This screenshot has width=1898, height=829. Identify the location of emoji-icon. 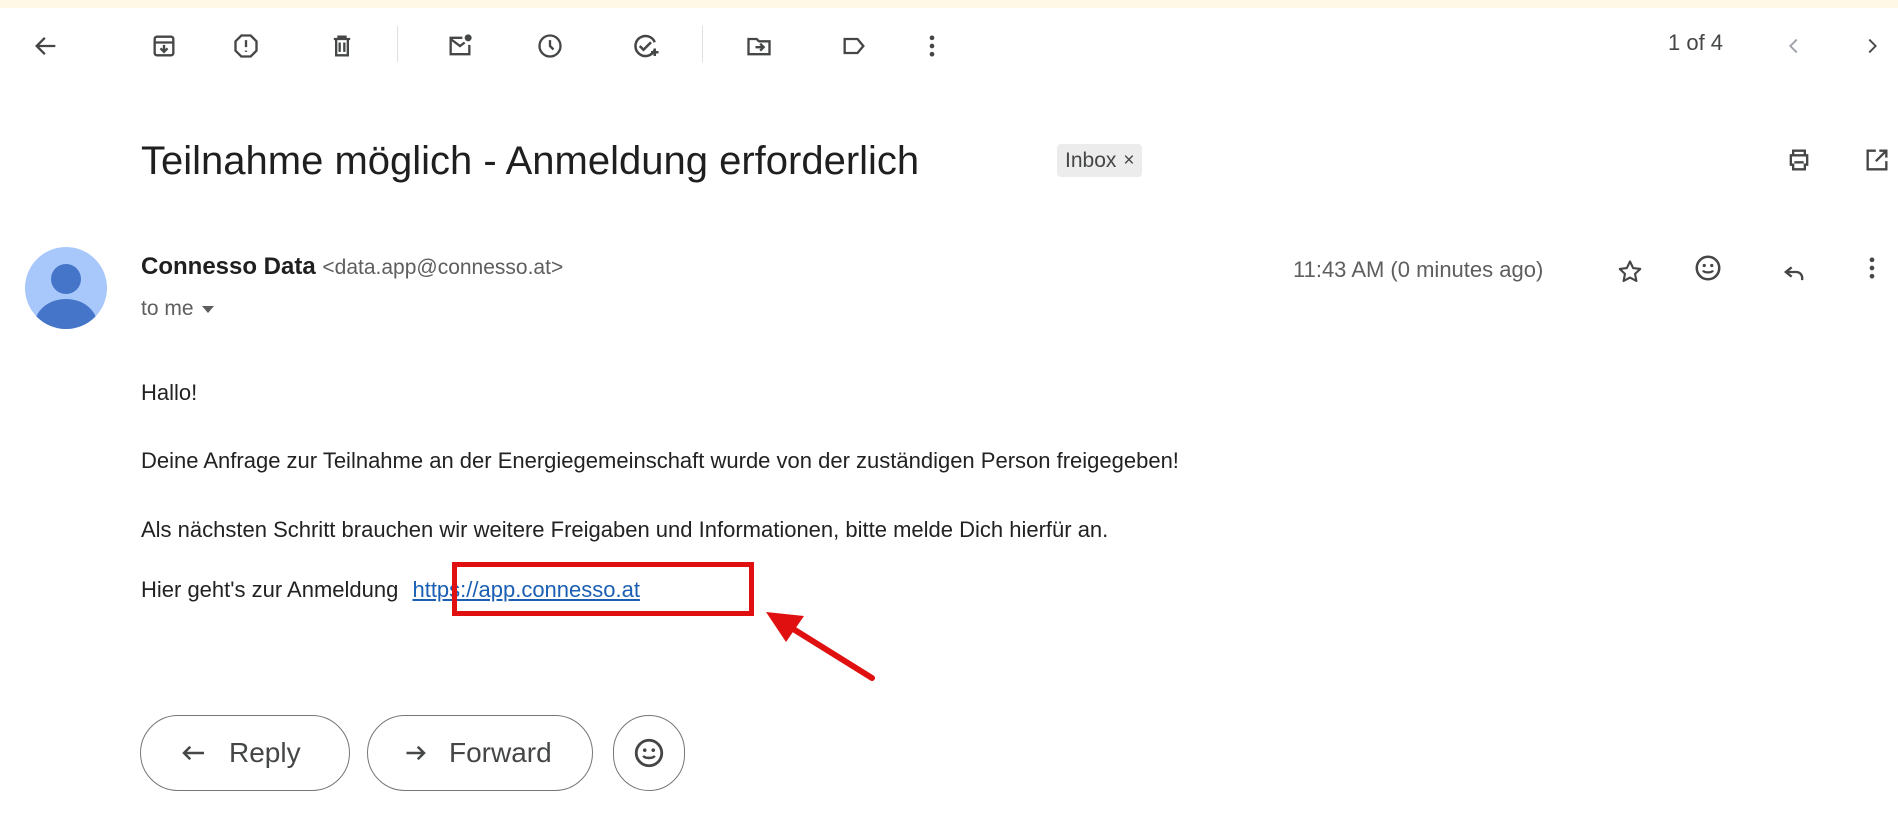
(649, 753).